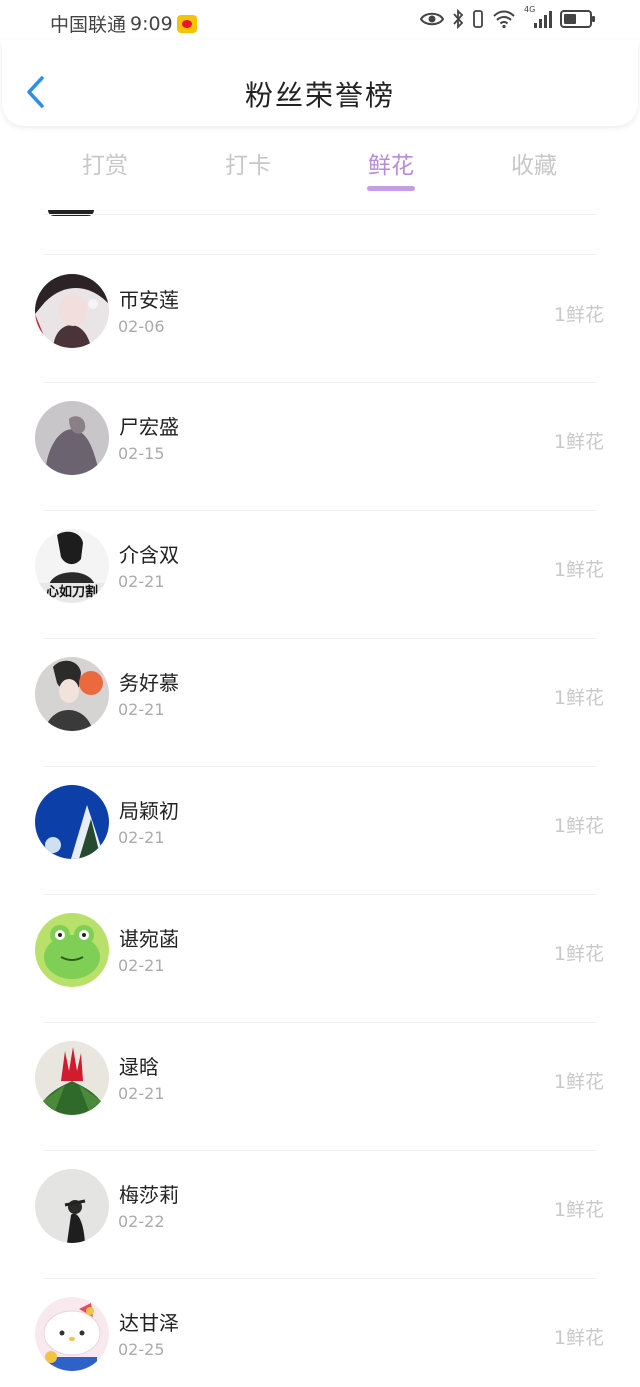 This screenshot has width=640, height=1387. I want to click on weibo-icon, so click(186, 23).